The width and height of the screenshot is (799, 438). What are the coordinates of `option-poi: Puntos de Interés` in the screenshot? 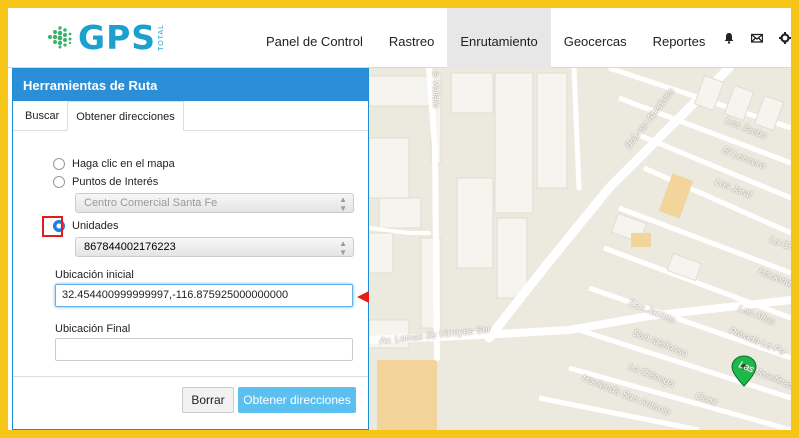 It's located at (105, 182).